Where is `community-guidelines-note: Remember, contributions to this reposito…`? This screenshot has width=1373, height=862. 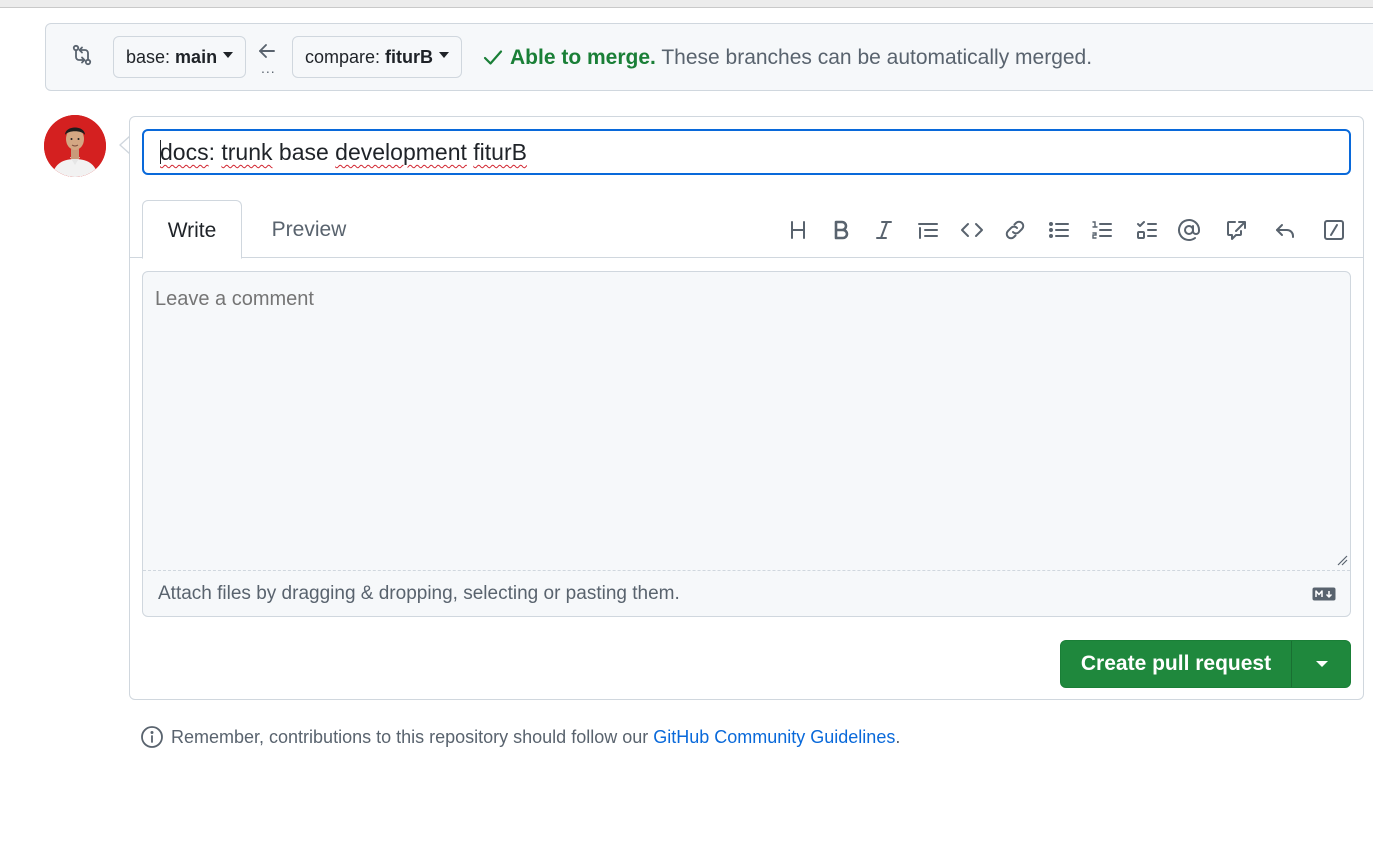
community-guidelines-note: Remember, contributions to this reposito… is located at coordinates (520, 737).